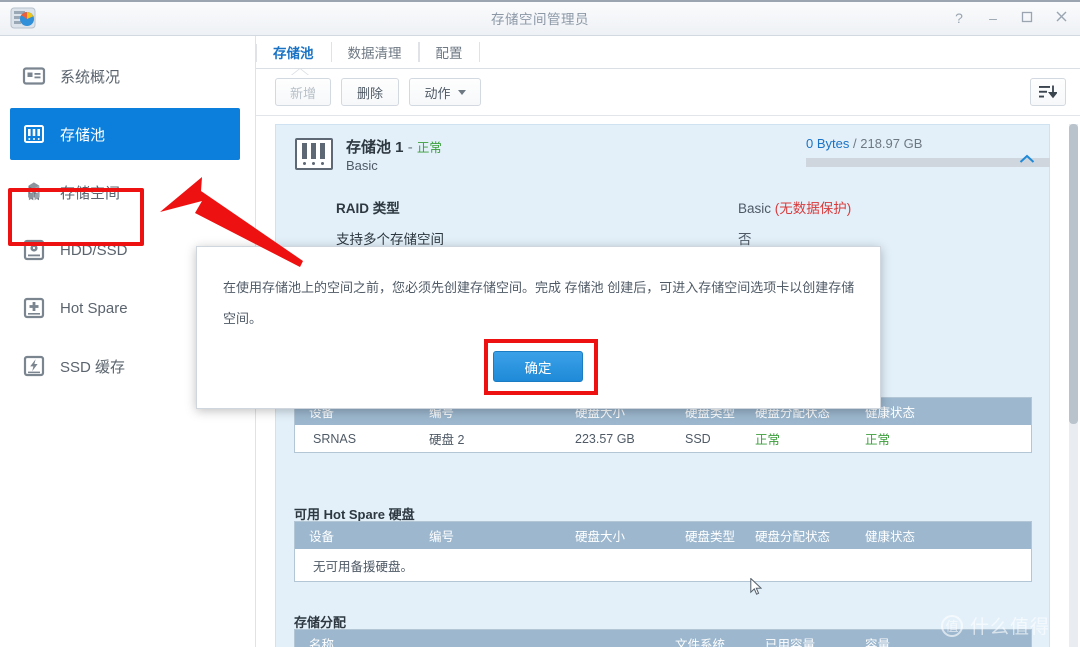 This screenshot has width=1080, height=647. Describe the element at coordinates (94, 308) in the screenshot. I see `sidebar-item-label: Hot Spare` at that location.